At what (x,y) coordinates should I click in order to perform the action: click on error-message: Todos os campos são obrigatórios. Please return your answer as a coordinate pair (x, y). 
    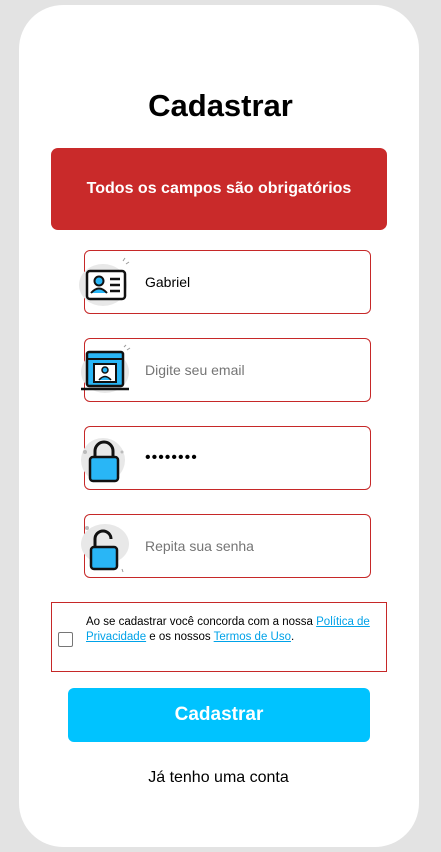
    Looking at the image, I should click on (219, 188).